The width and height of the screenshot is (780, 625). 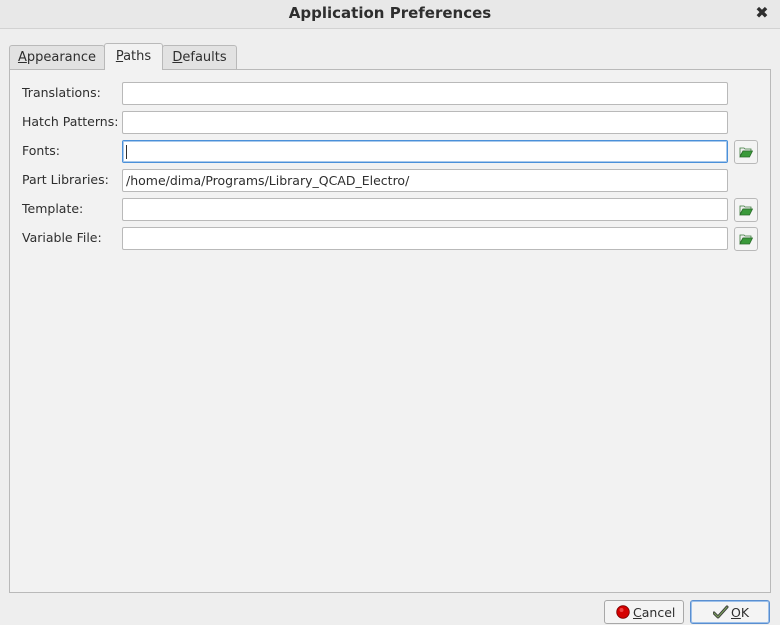 I want to click on tab-appearance: Appearance, so click(x=57, y=57).